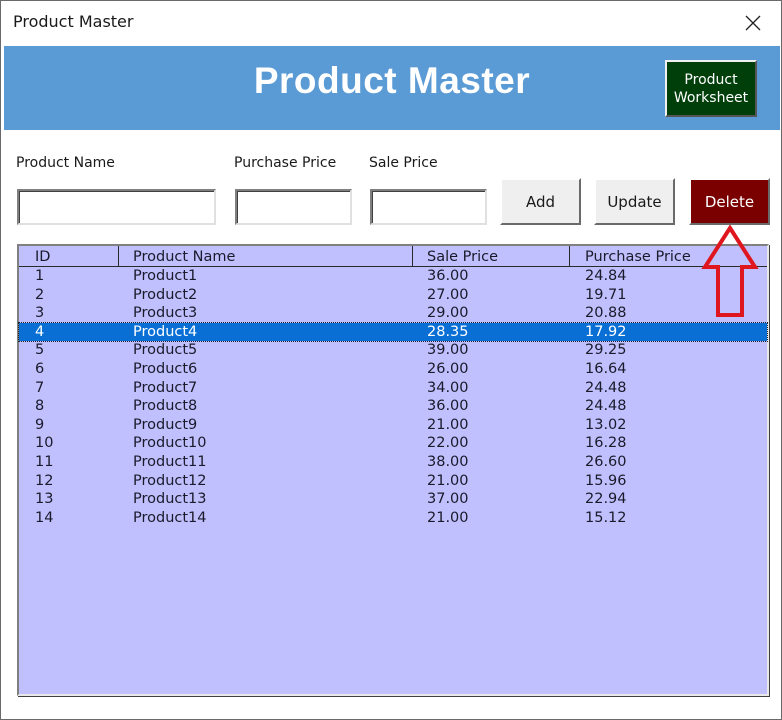 The height and width of the screenshot is (720, 782). Describe the element at coordinates (40, 406) in the screenshot. I see `cell-id: 8` at that location.